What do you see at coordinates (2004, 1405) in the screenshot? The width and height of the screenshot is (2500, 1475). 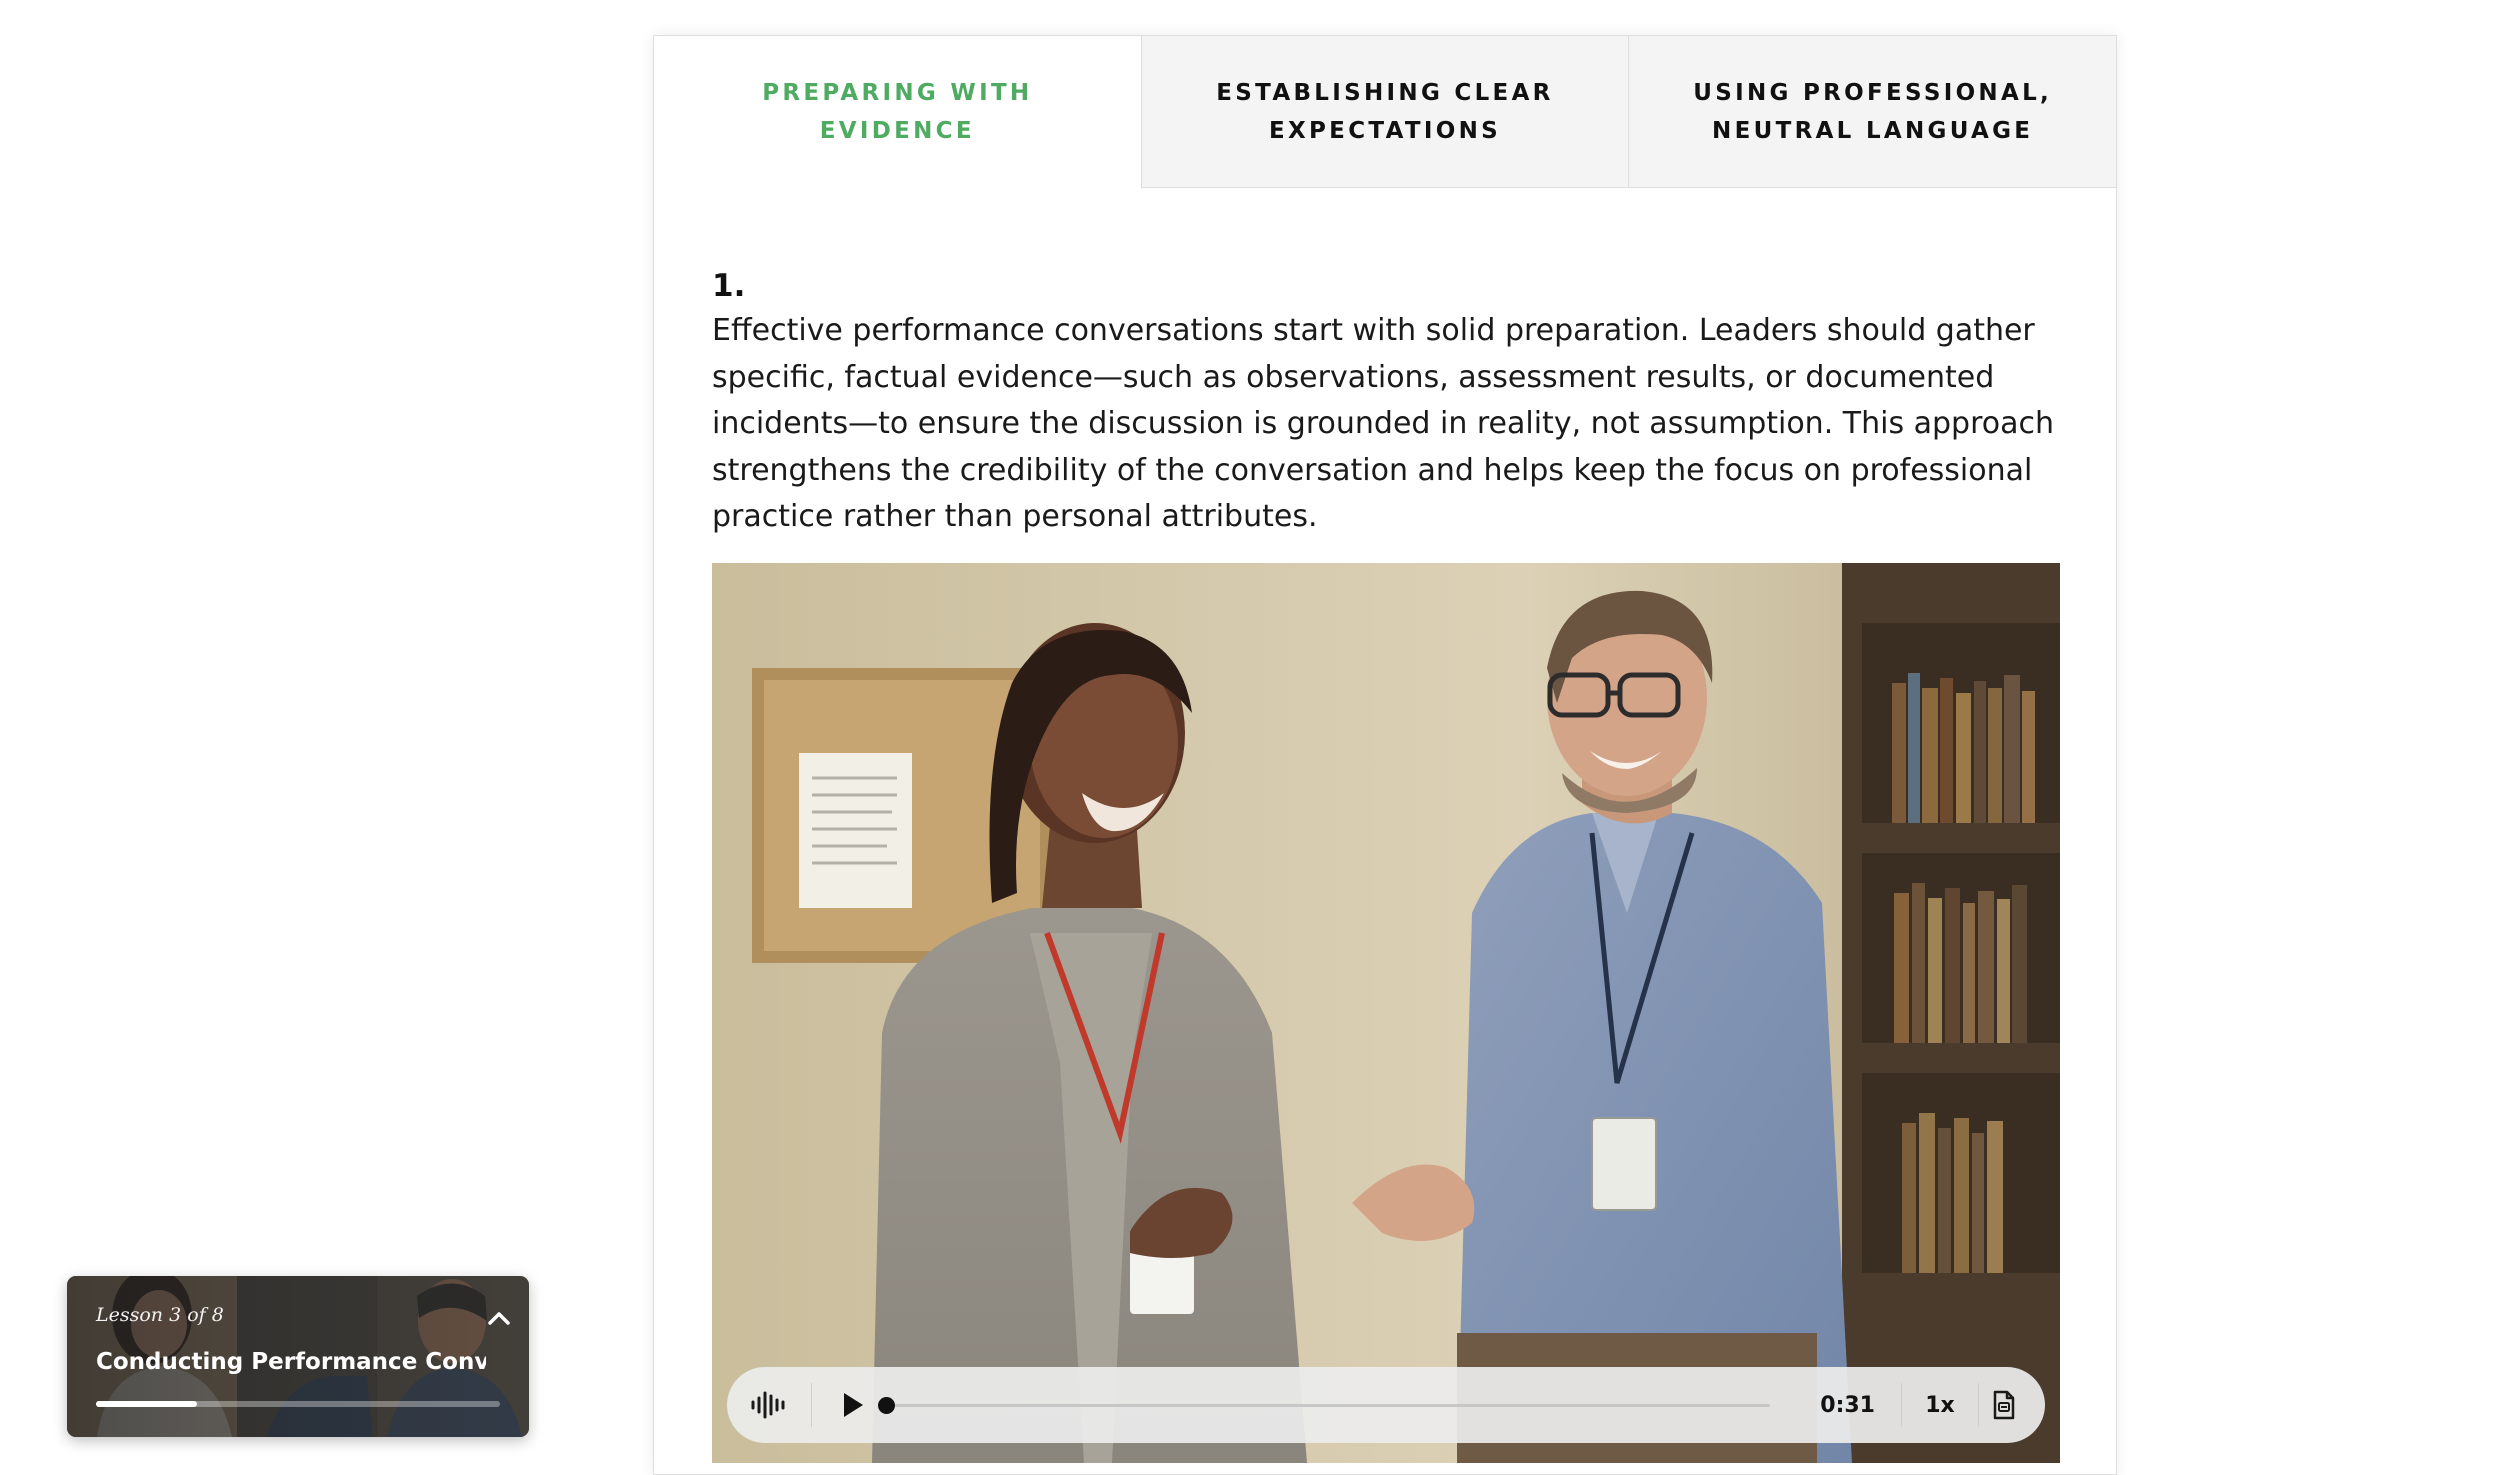 I see `transcript-icon` at bounding box center [2004, 1405].